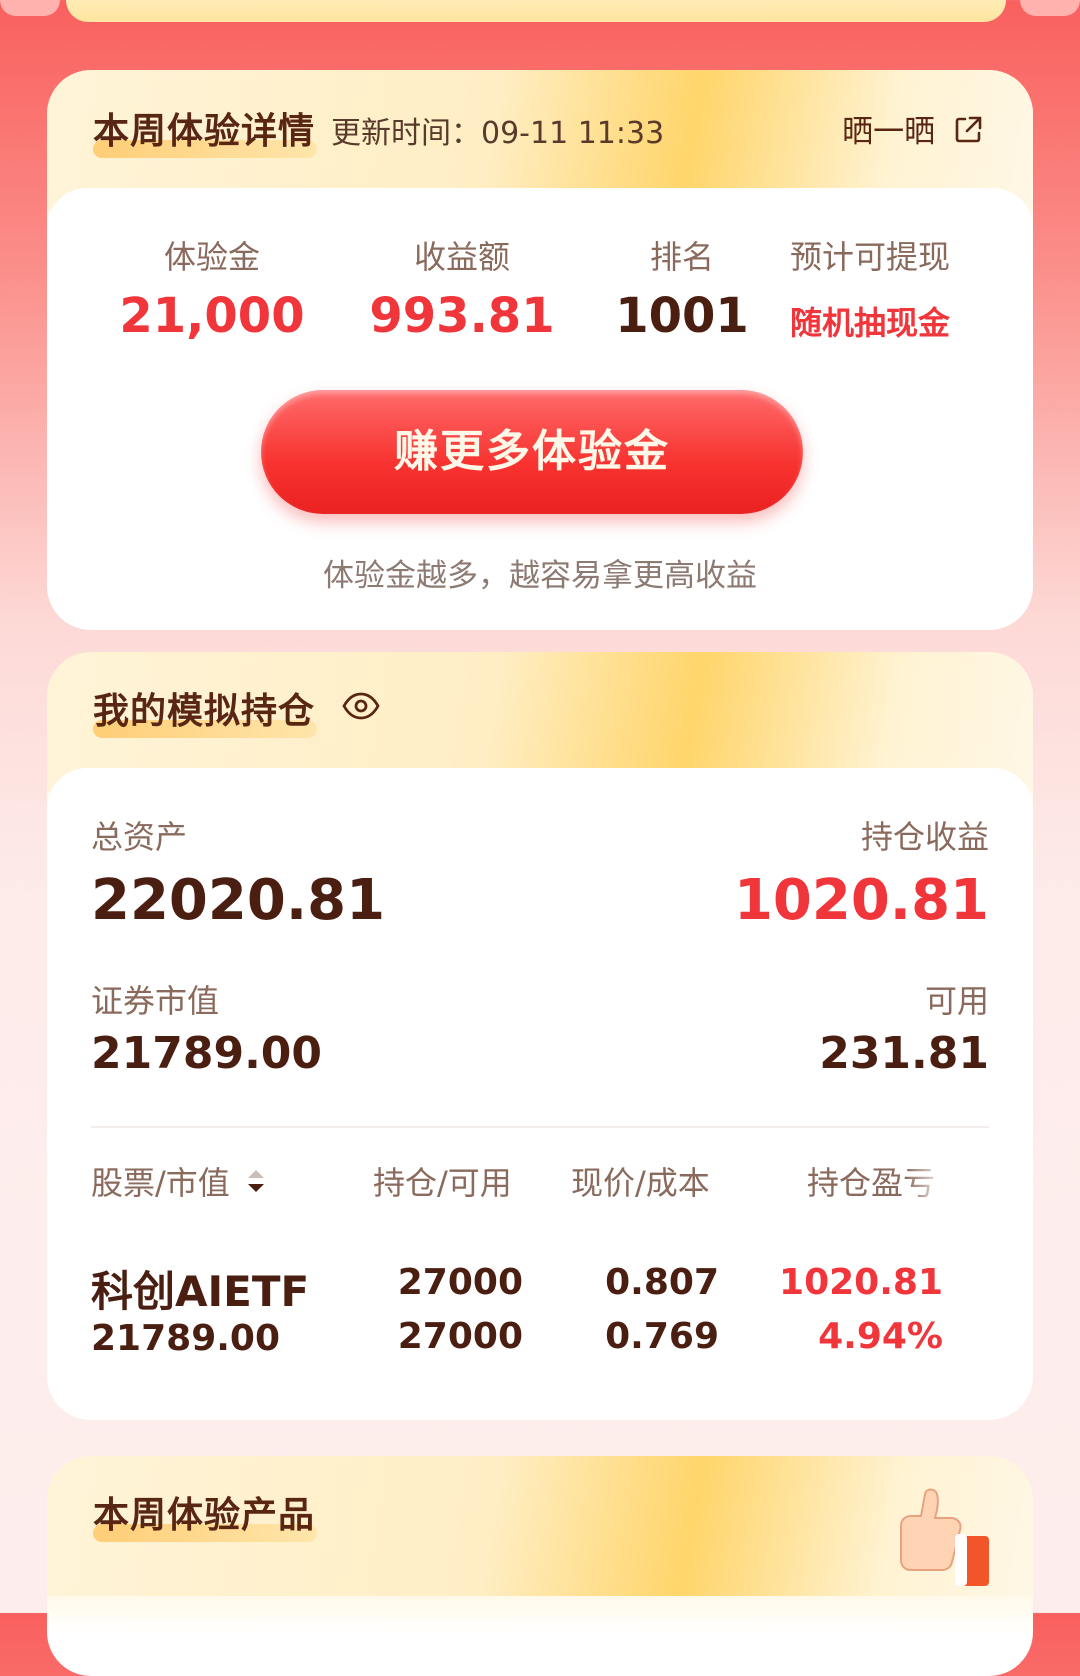 The width and height of the screenshot is (1080, 1676). I want to click on stat-value-withdrawable: 随机抽现金, so click(869, 323).